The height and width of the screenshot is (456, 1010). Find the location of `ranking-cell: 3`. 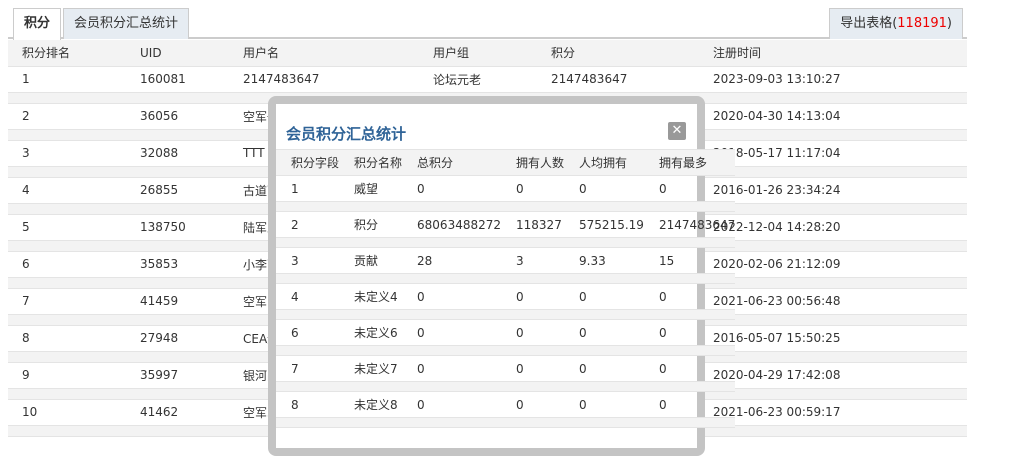

ranking-cell: 3 is located at coordinates (67, 153).